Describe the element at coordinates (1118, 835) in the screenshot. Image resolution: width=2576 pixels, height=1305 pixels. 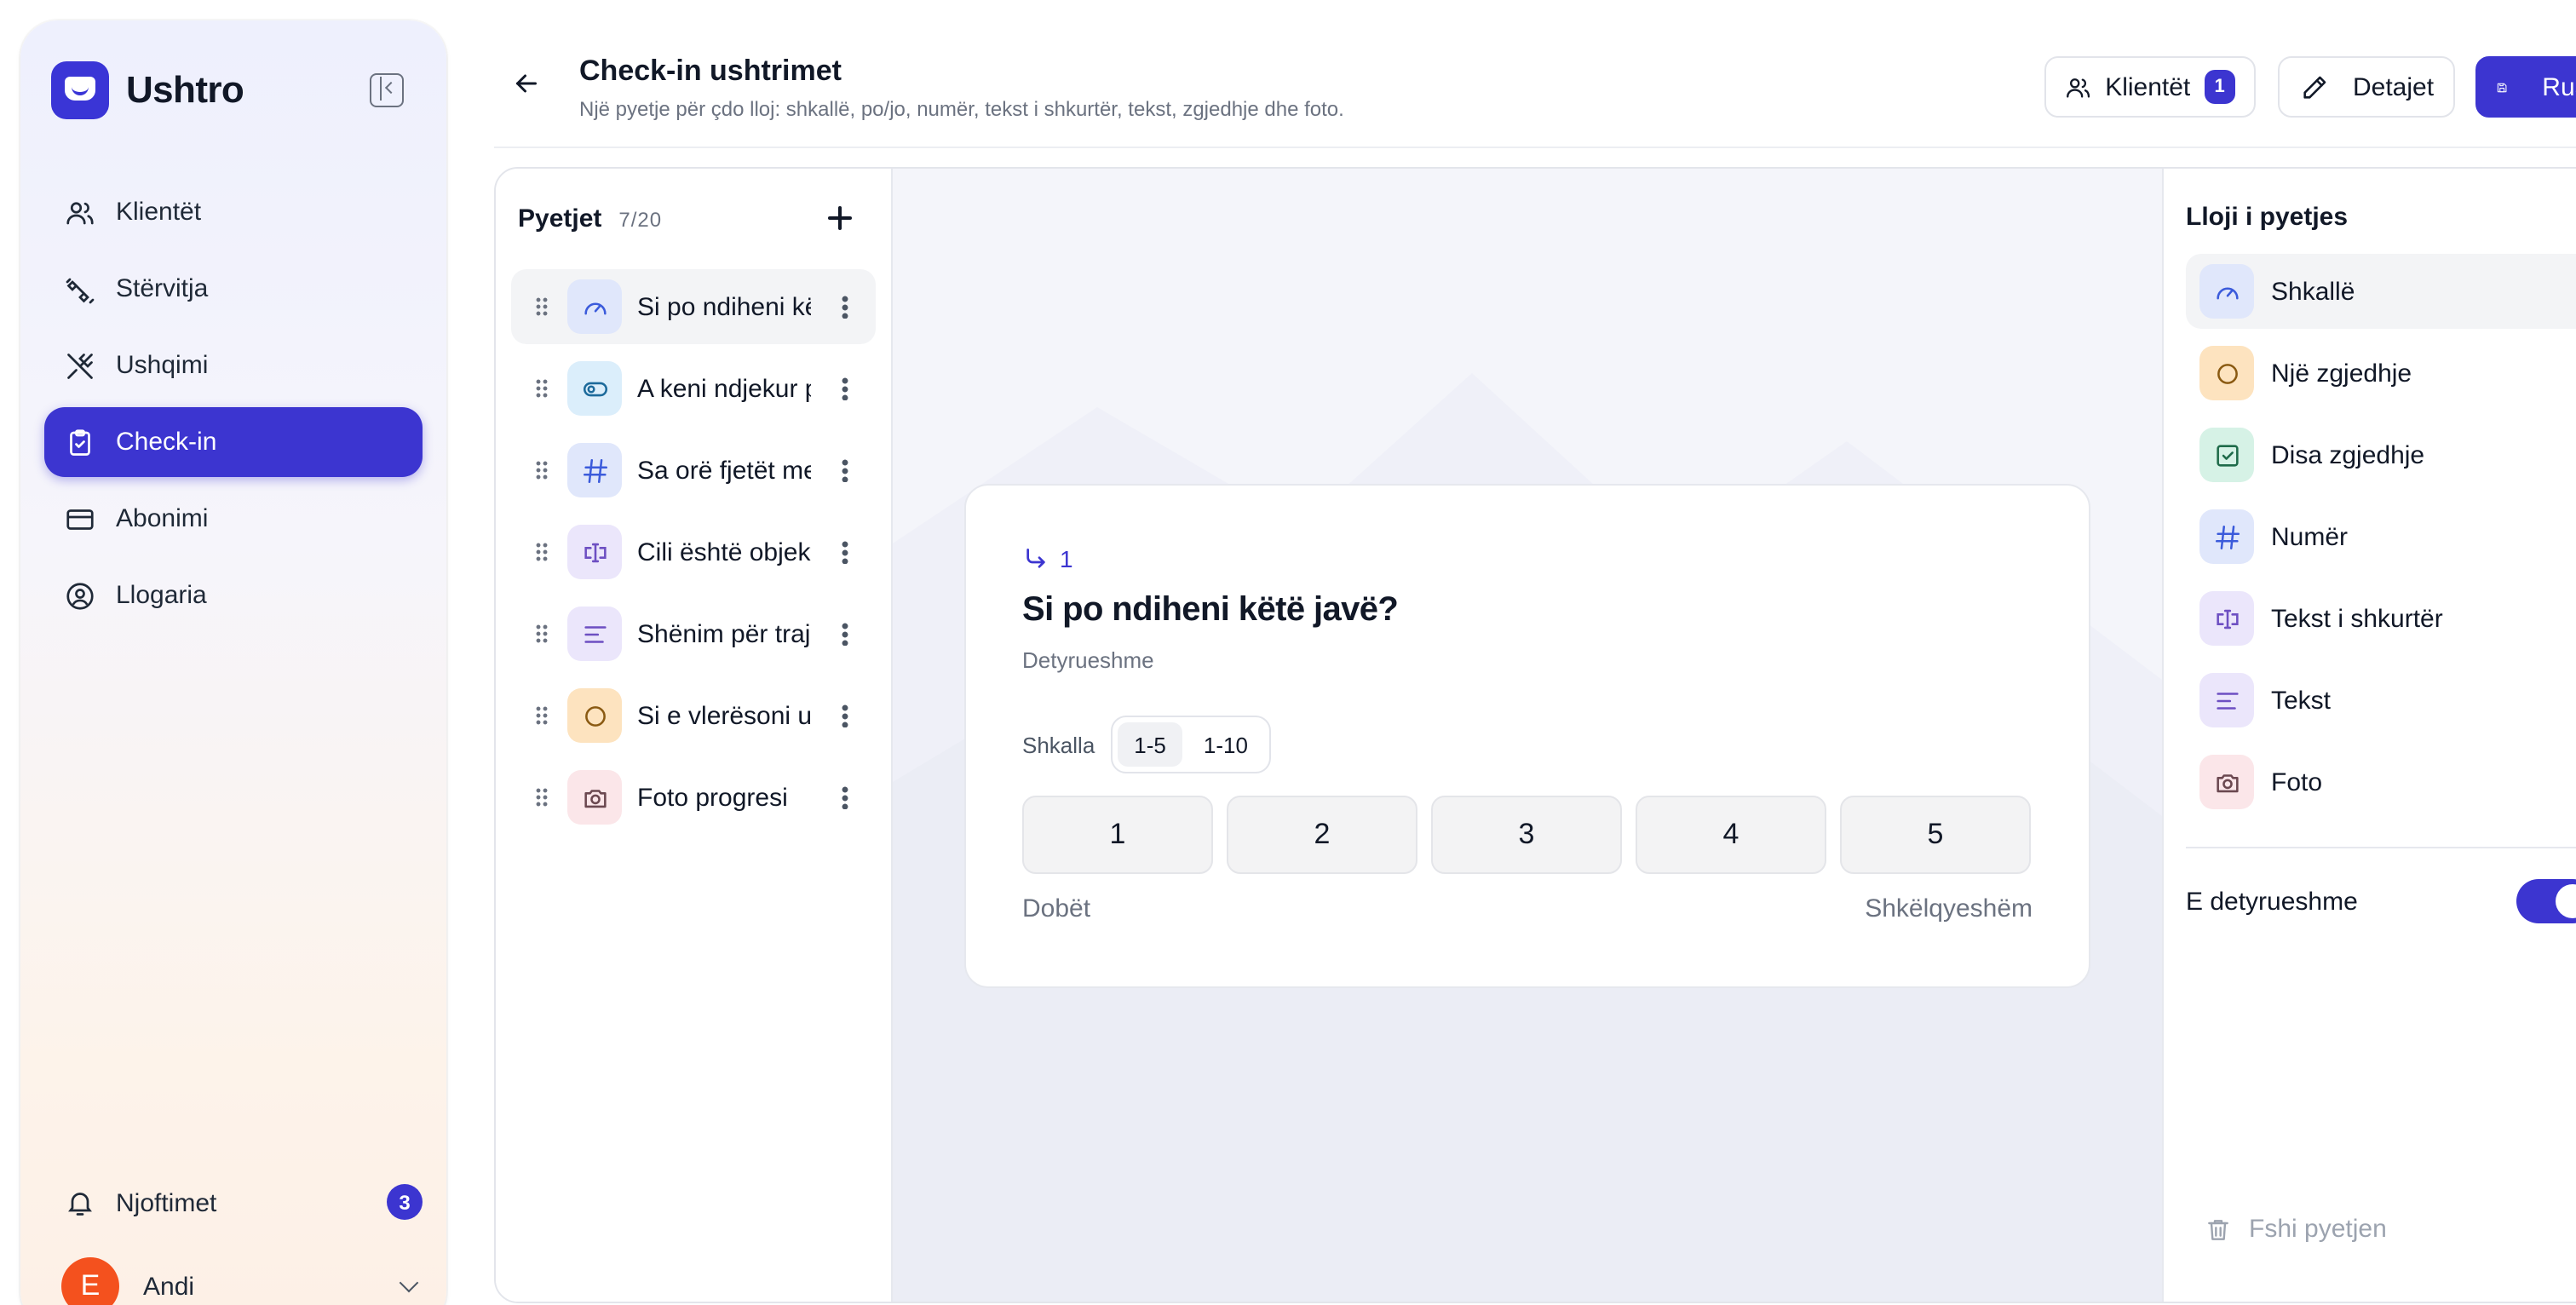
I see `scale-value-button: 1` at that location.